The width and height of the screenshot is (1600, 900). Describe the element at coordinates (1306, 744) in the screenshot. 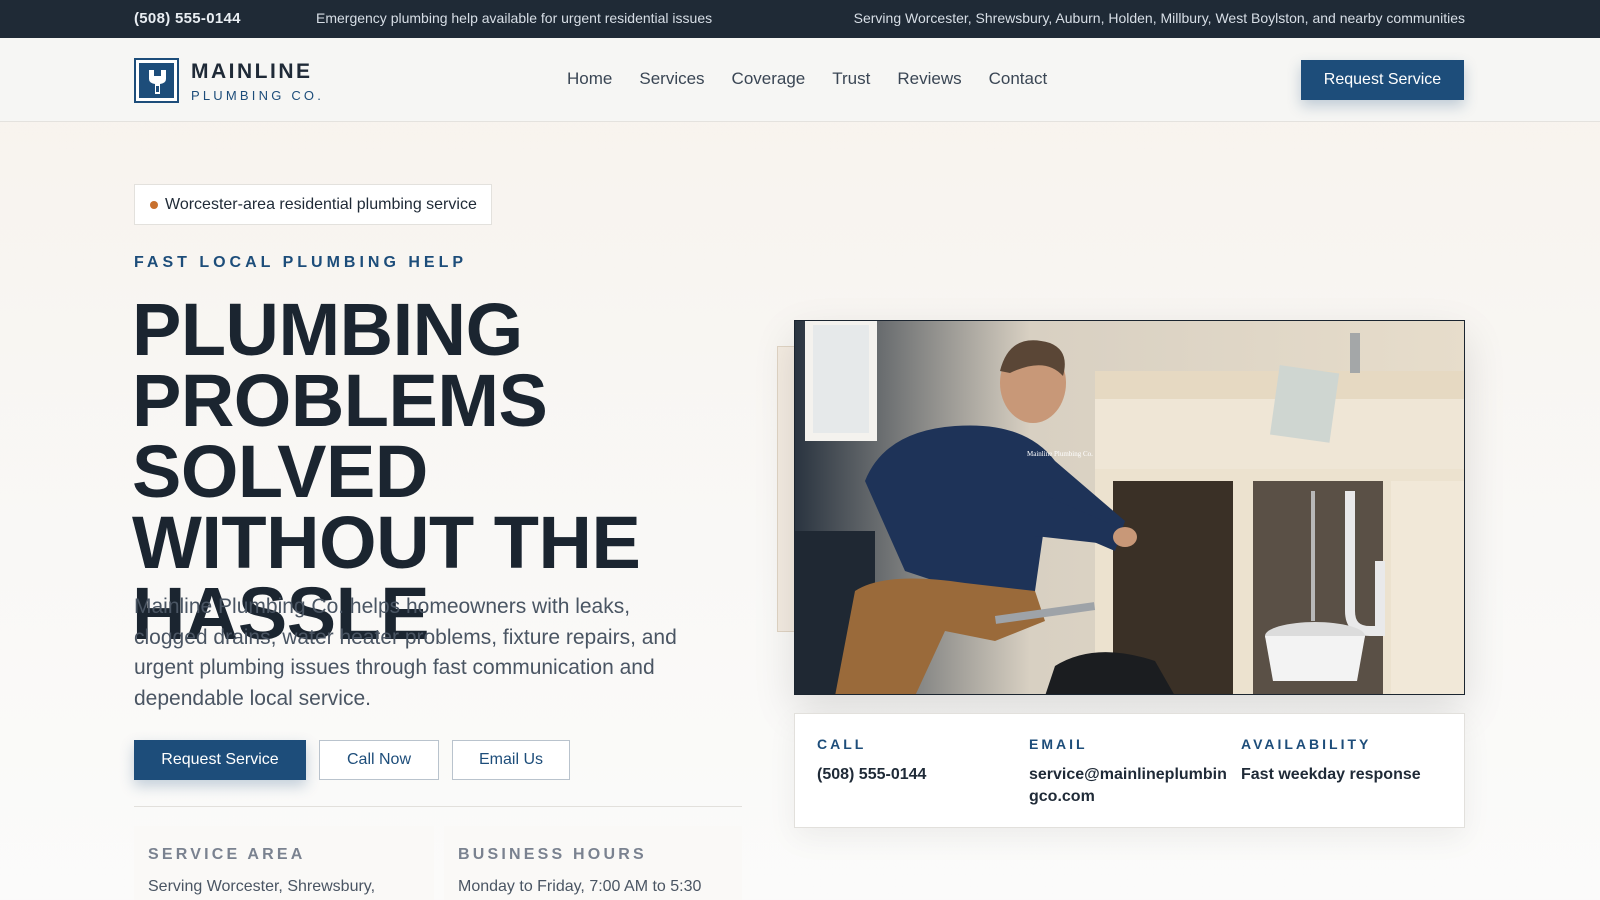

I see `availability-label: AVAILABILITY` at that location.